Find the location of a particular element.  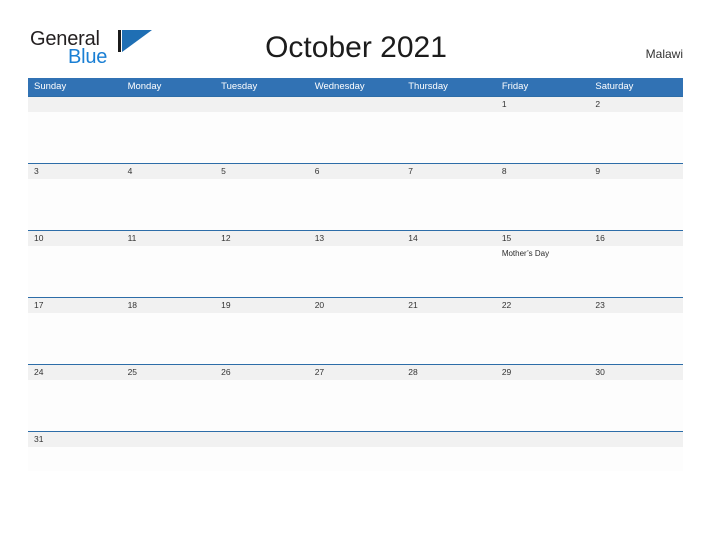

page-title: October 2021 is located at coordinates (356, 47).